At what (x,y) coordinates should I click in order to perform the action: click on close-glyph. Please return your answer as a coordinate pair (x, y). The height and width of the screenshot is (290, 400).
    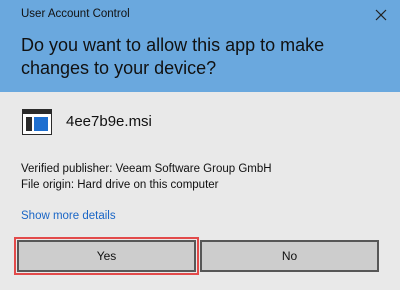
    Looking at the image, I should click on (381, 15).